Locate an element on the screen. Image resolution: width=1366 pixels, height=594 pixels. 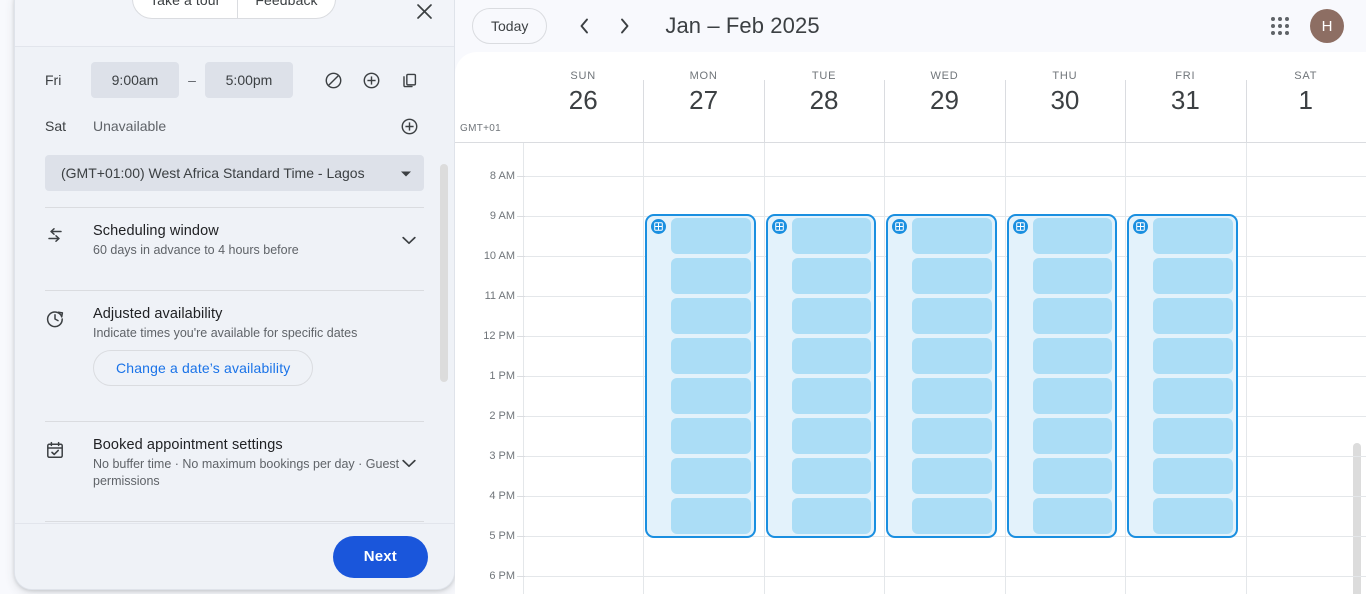
hour-label: 6 PM is located at coordinates (502, 576).